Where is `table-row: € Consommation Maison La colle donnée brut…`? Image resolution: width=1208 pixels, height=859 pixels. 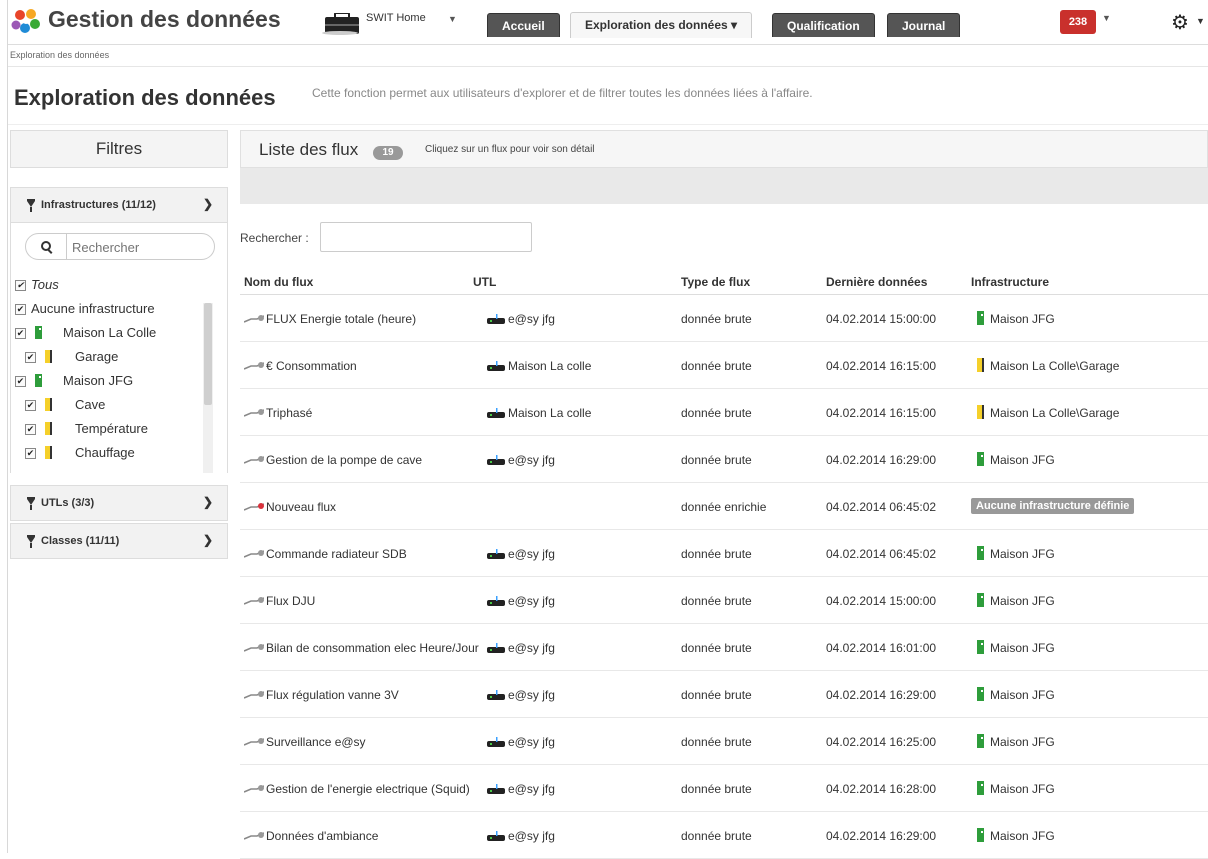 table-row: € Consommation Maison La colle donnée brut… is located at coordinates (724, 365).